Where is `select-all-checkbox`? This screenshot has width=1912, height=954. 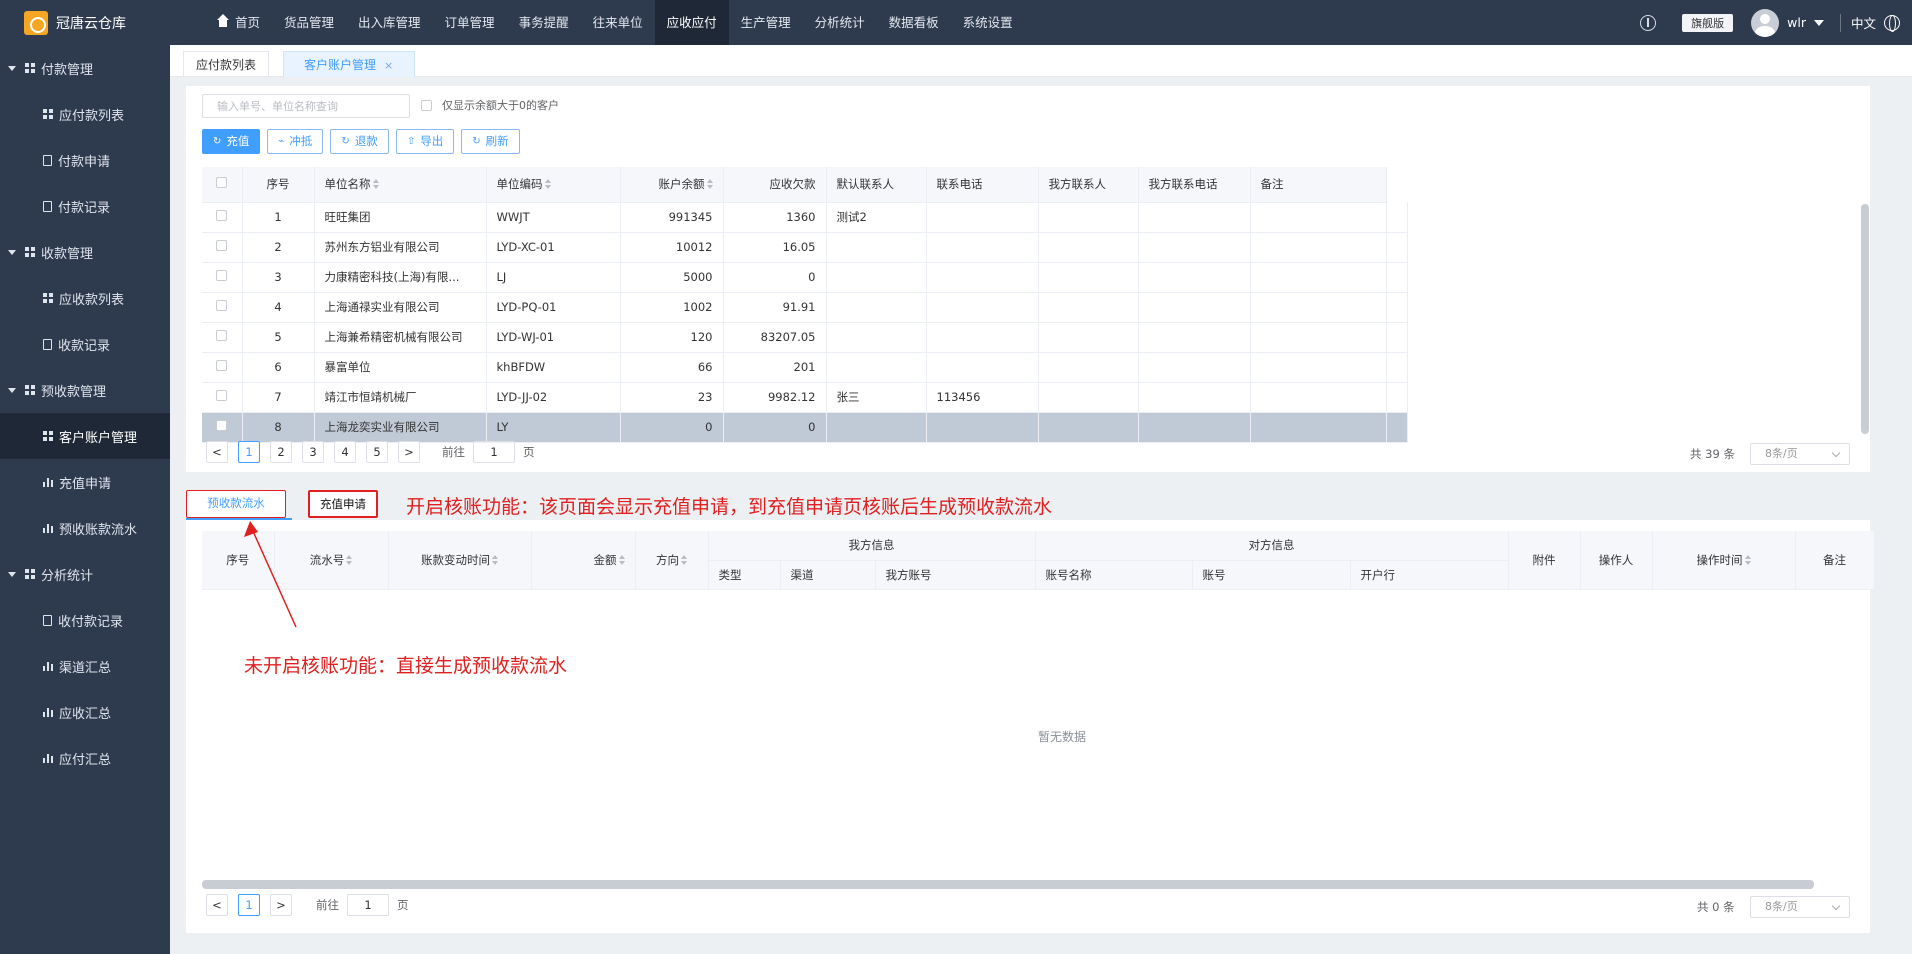
select-all-checkbox is located at coordinates (222, 183).